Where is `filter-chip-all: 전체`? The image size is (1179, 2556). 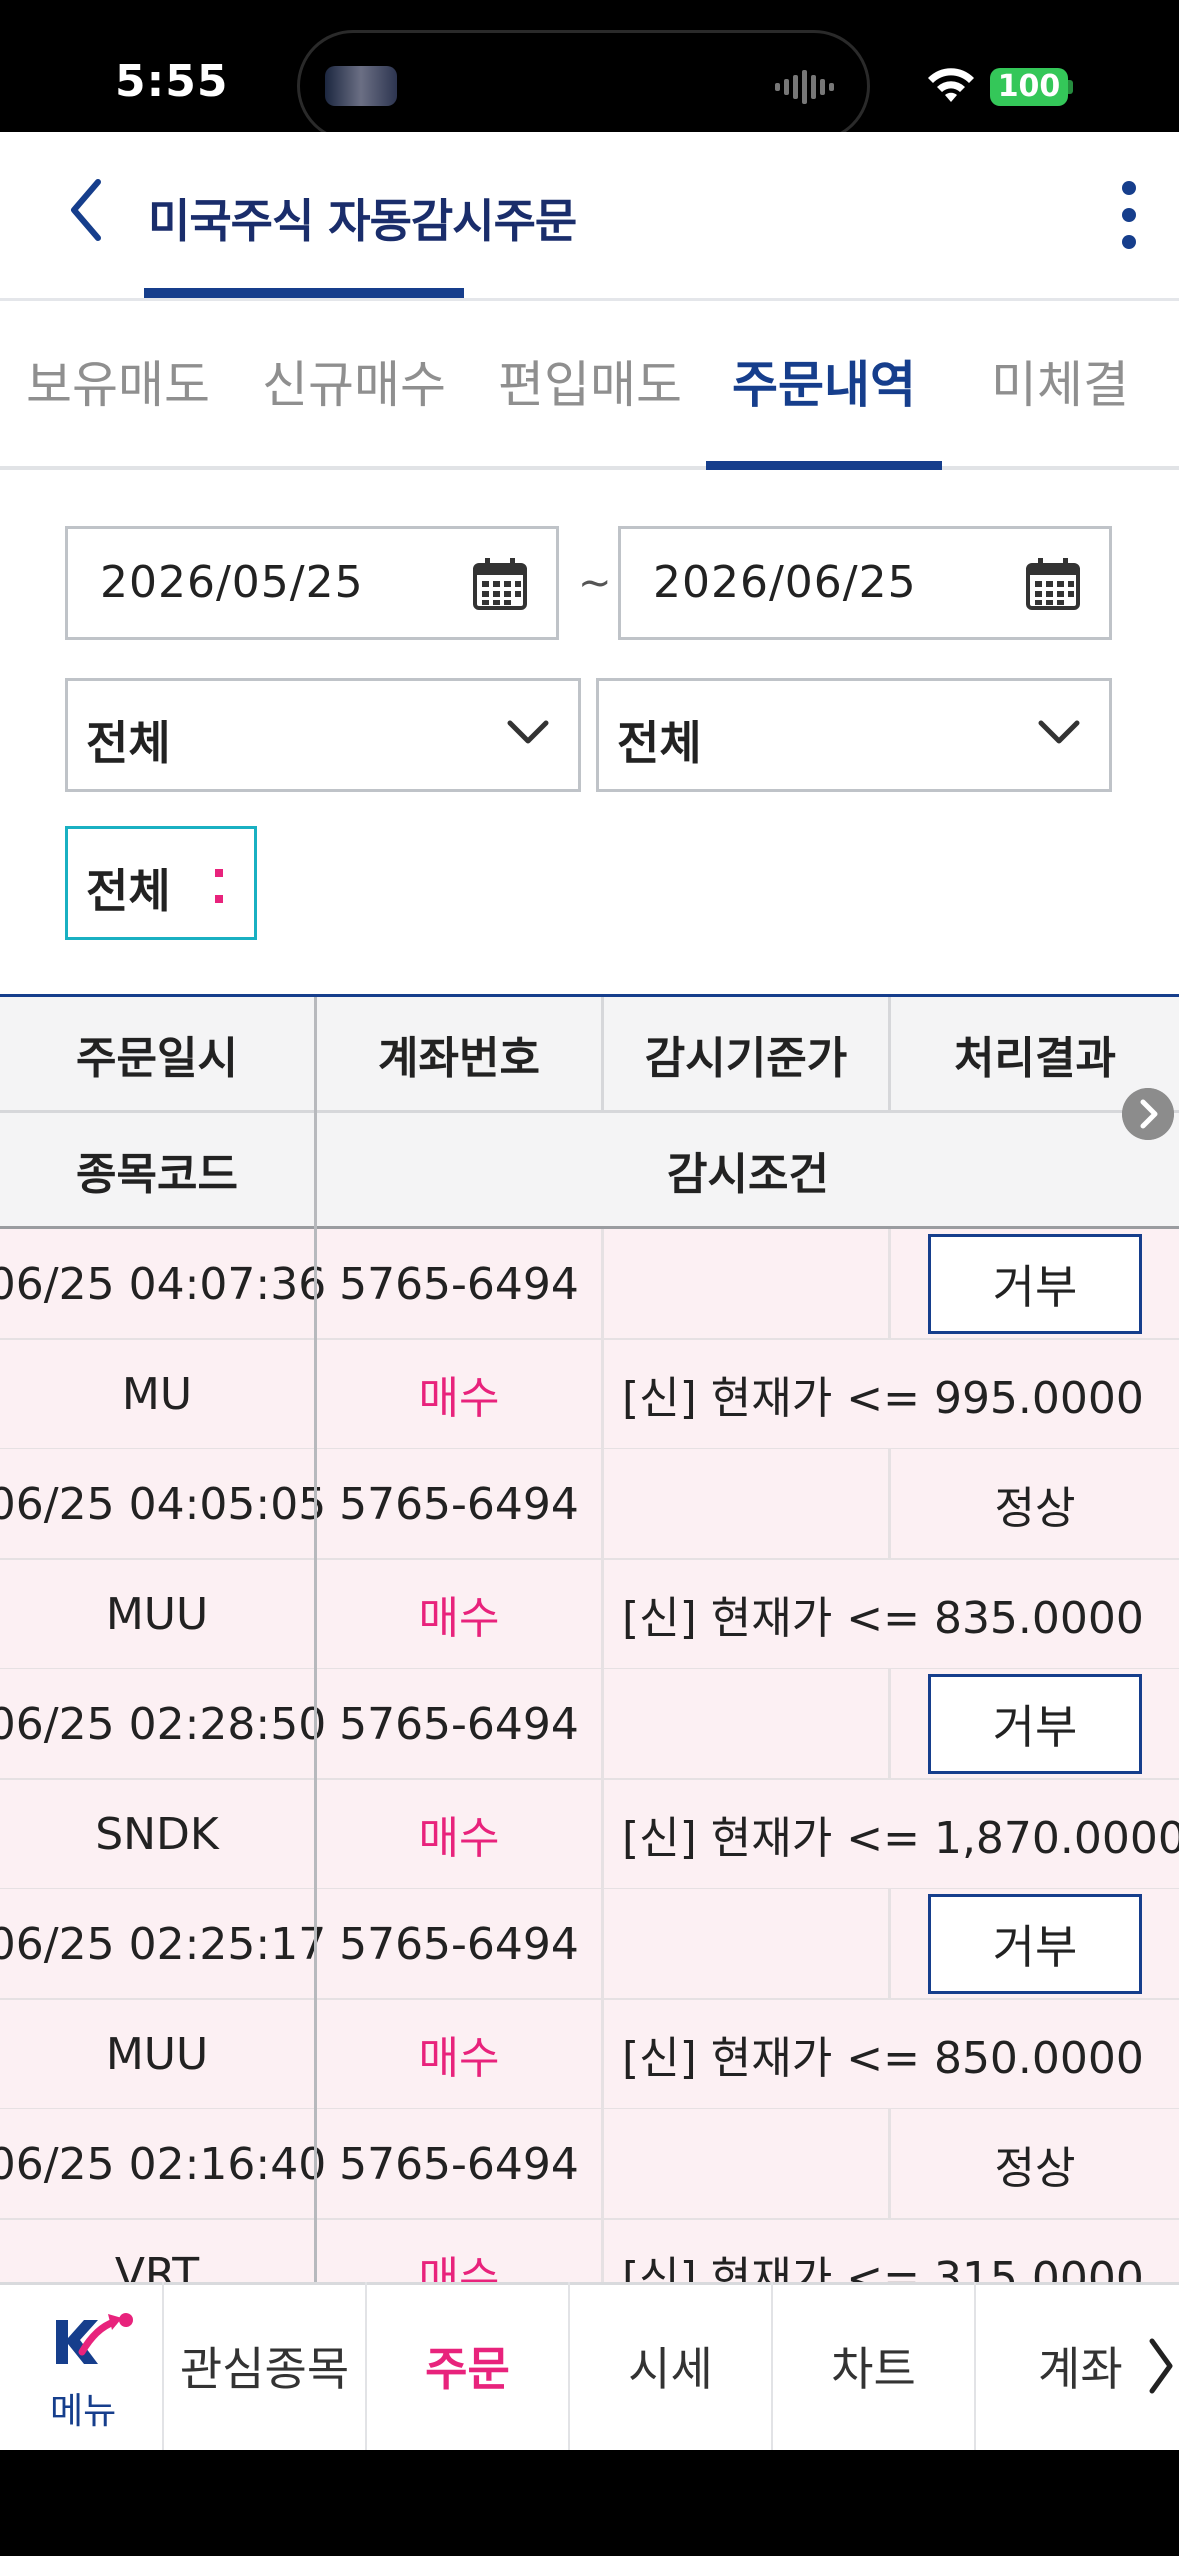 filter-chip-all: 전체 is located at coordinates (161, 883).